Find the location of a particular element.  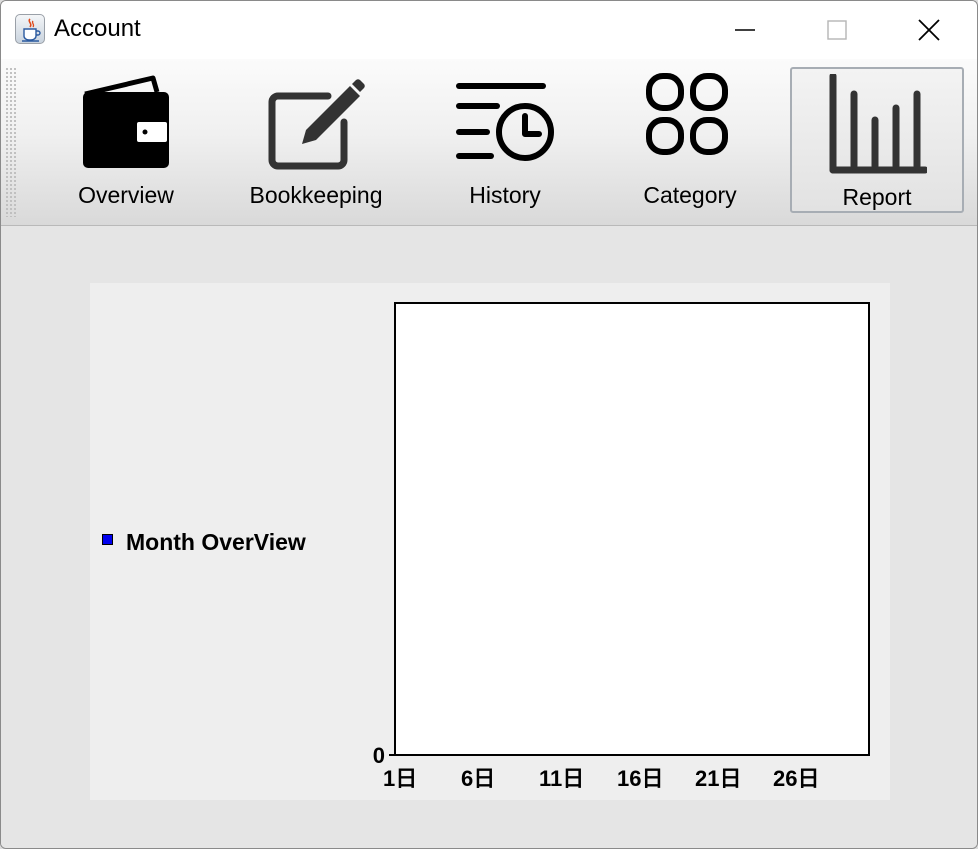

x-tick-label: 1日 is located at coordinates (400, 778).